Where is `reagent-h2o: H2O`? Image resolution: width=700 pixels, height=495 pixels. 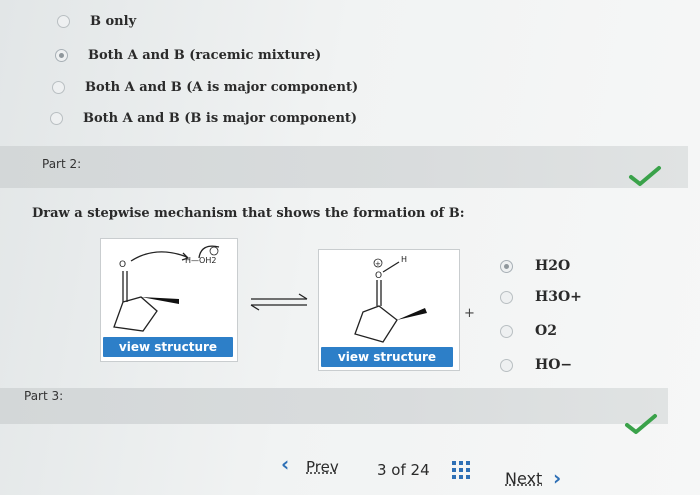 reagent-h2o: H2O is located at coordinates (535, 266).